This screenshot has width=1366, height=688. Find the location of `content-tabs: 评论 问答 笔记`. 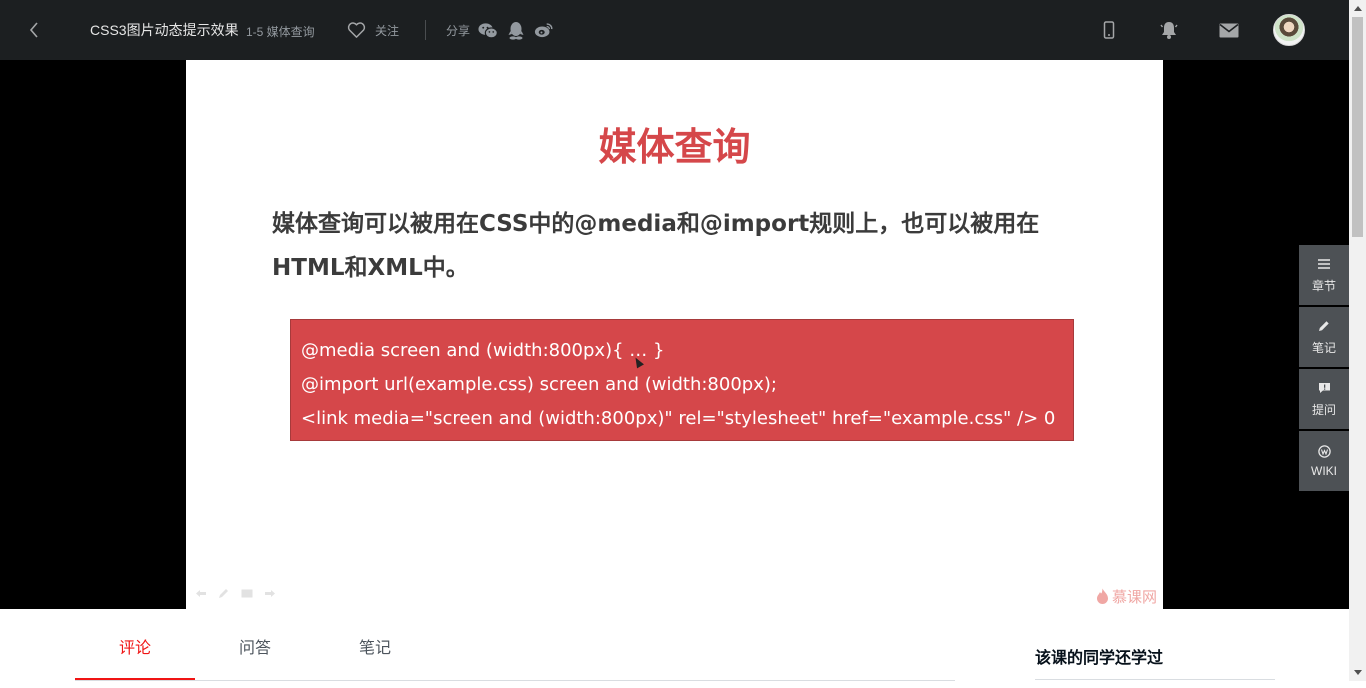

content-tabs: 评论 问答 笔记 is located at coordinates (515, 645).